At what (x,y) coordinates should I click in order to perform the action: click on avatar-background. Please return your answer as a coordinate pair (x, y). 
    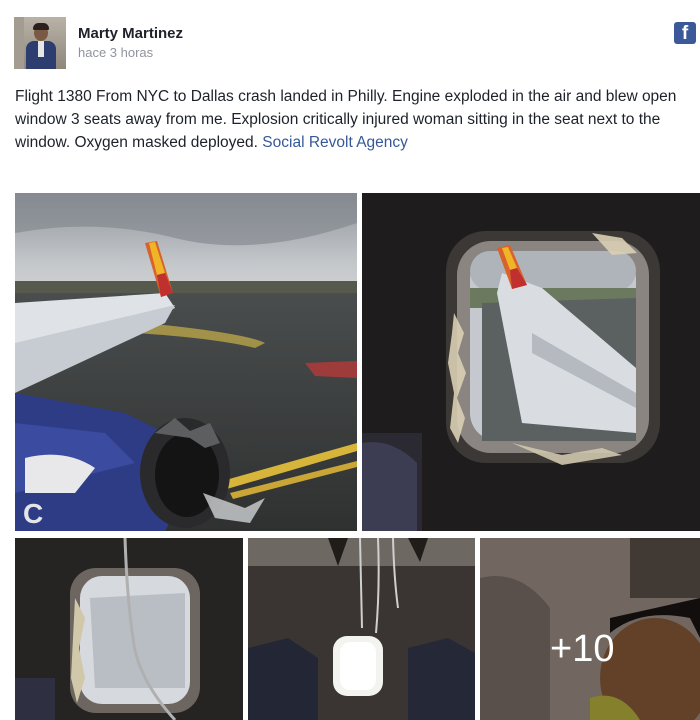
    Looking at the image, I should click on (19, 43).